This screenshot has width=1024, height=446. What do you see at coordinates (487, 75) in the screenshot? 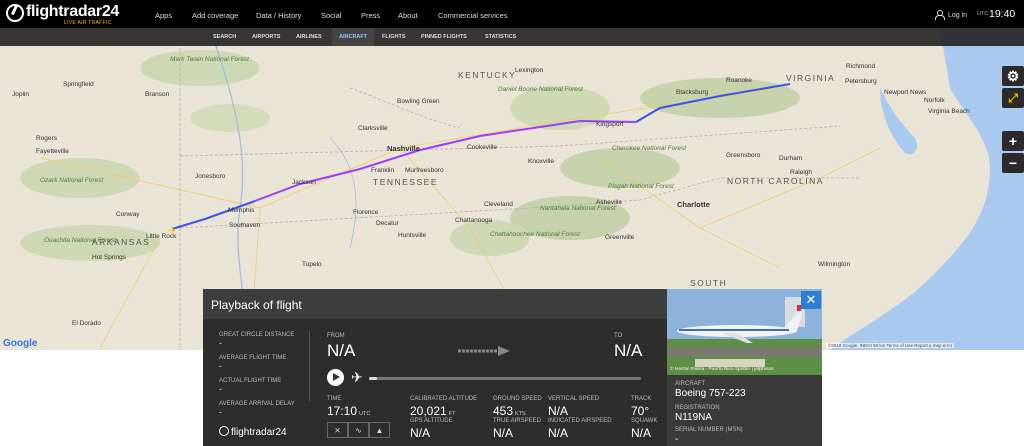
I see `map-label: KENTUCKY` at bounding box center [487, 75].